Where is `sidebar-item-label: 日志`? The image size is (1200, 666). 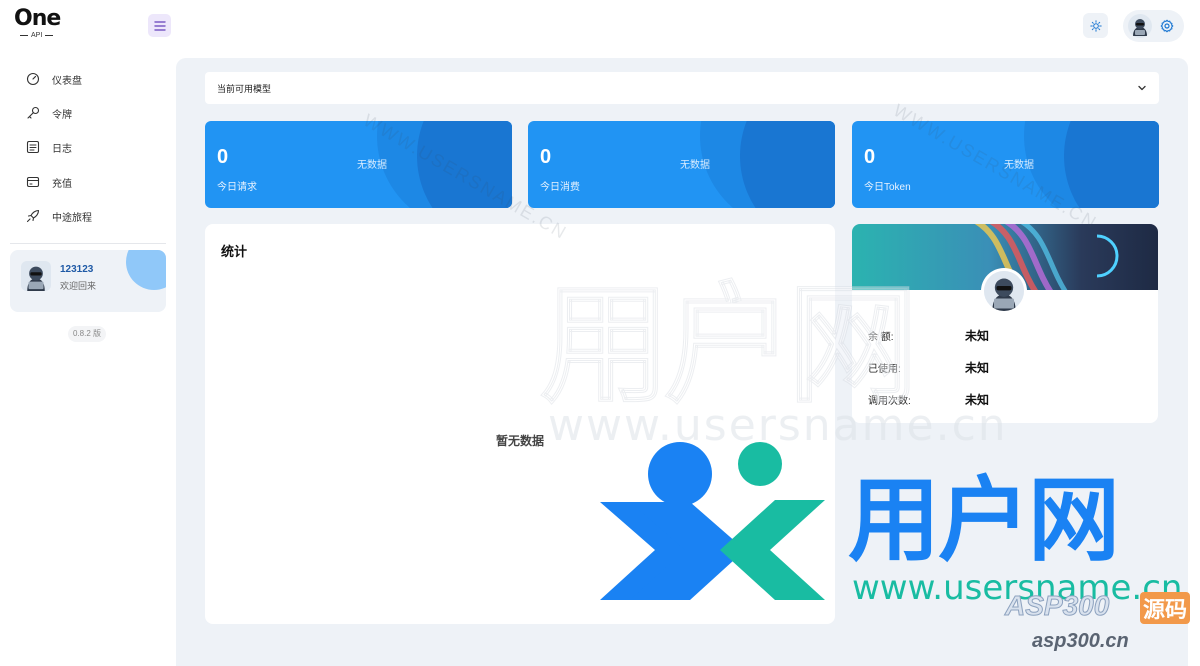
sidebar-item-label: 日志 is located at coordinates (62, 149).